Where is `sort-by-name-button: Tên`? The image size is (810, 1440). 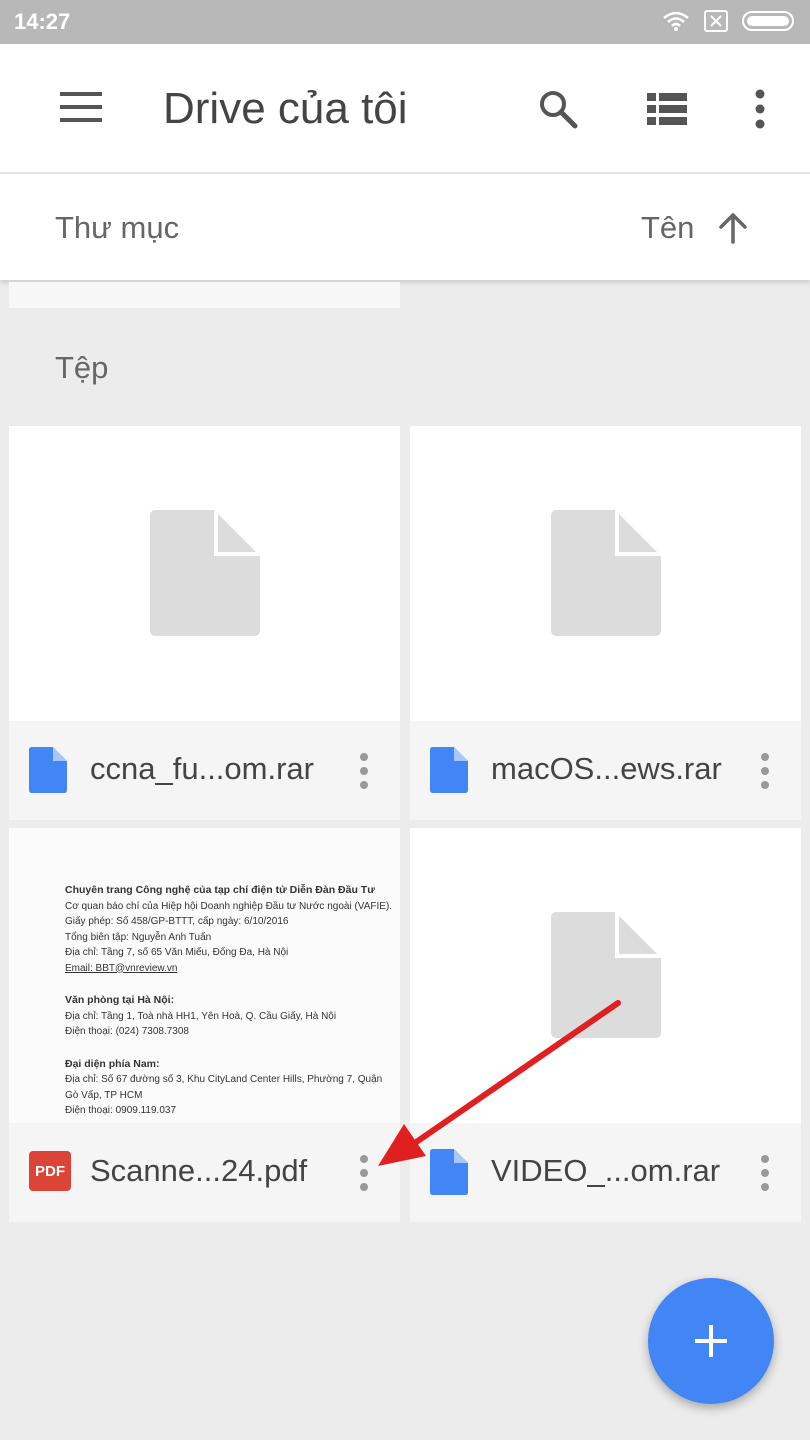 sort-by-name-button: Tên is located at coordinates (667, 228).